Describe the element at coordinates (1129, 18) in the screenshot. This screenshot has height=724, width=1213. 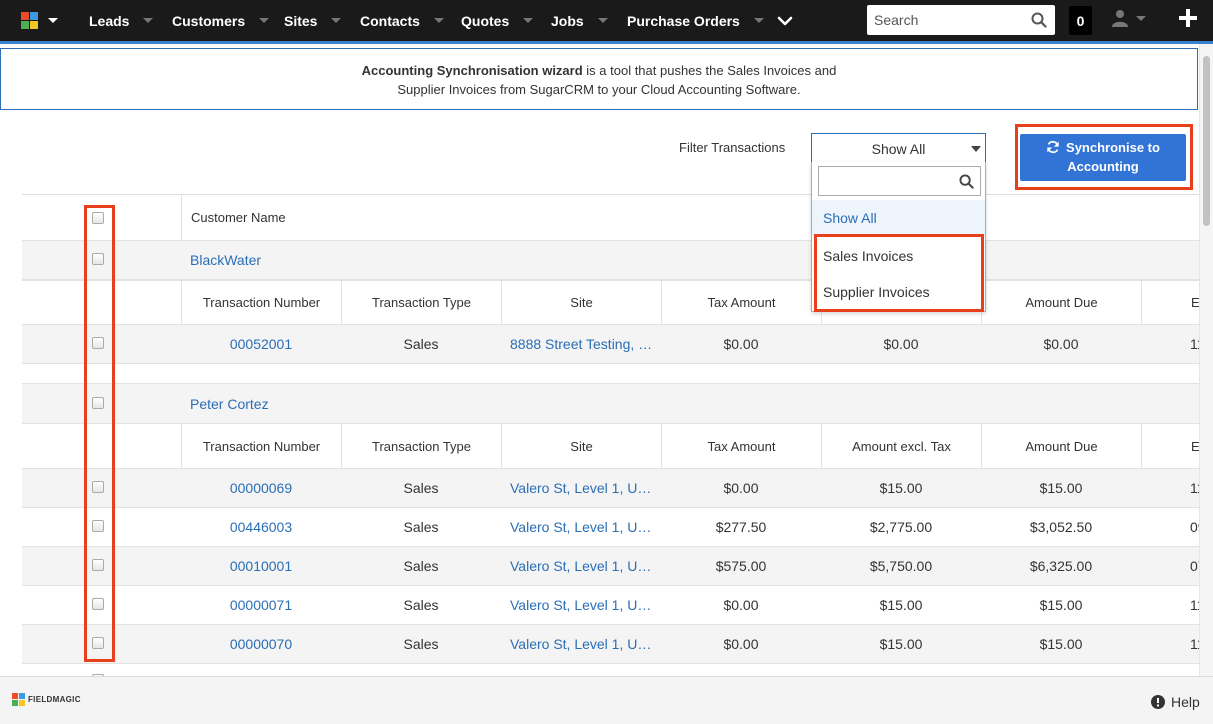
I see `user-menu-button` at that location.